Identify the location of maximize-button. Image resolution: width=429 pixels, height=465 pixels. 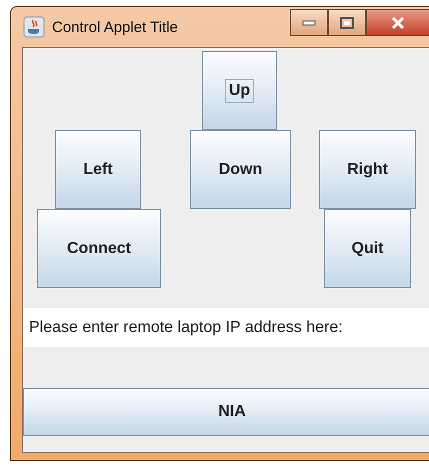
(347, 22).